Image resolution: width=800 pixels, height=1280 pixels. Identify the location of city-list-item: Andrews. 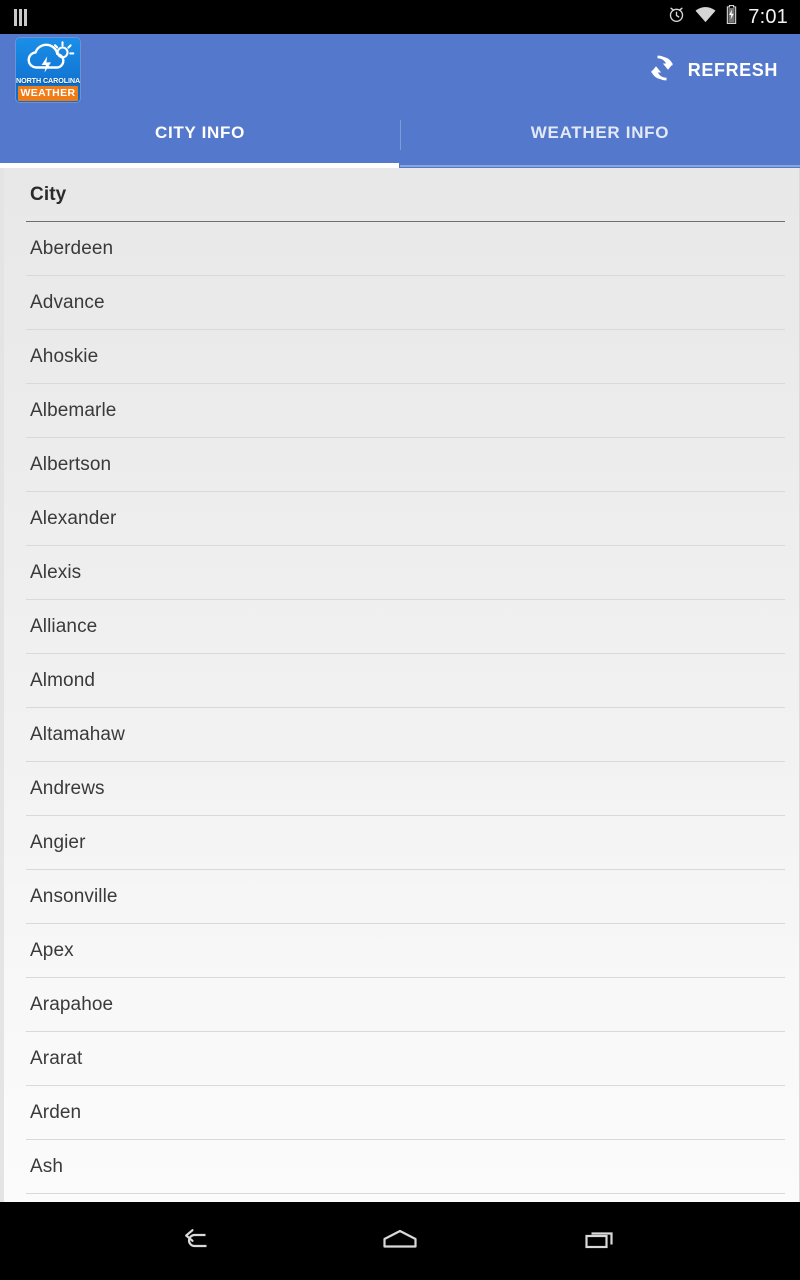
(401, 789).